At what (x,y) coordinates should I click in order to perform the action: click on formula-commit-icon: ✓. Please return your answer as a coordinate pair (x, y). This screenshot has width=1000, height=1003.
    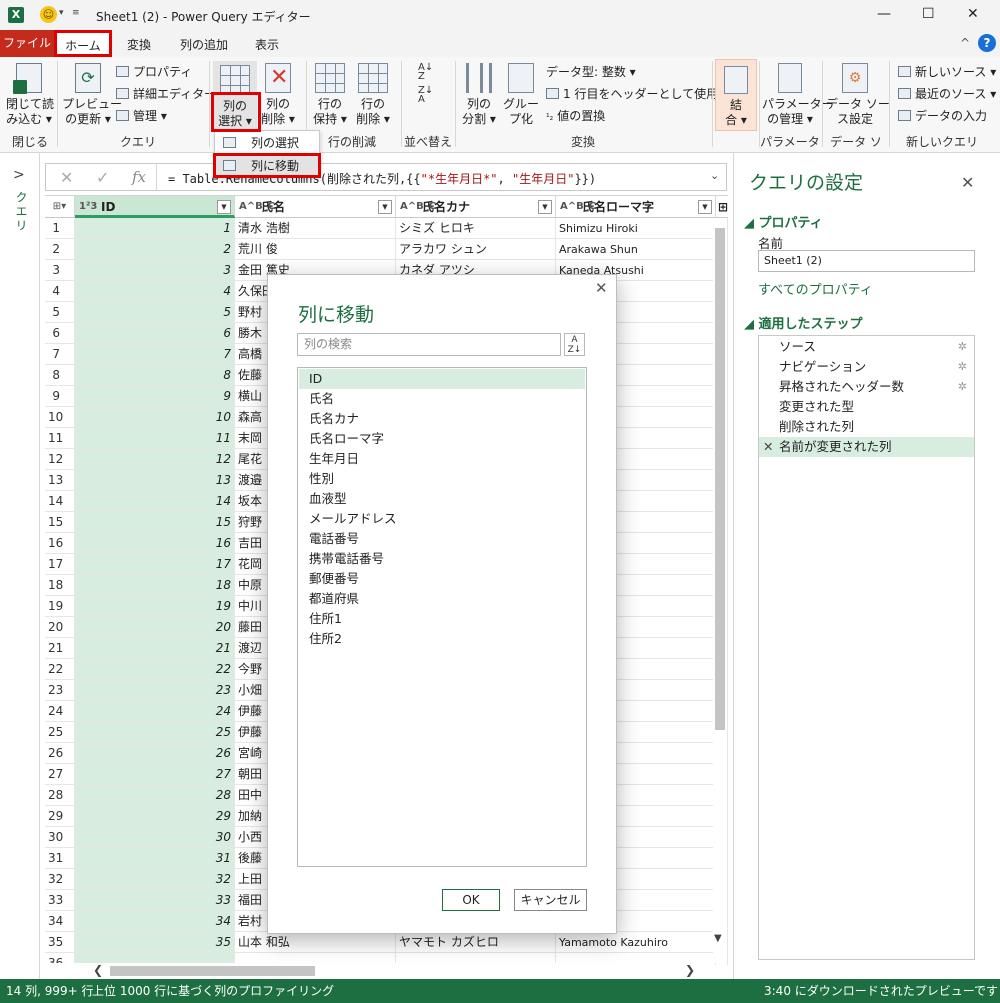
    Looking at the image, I should click on (102, 177).